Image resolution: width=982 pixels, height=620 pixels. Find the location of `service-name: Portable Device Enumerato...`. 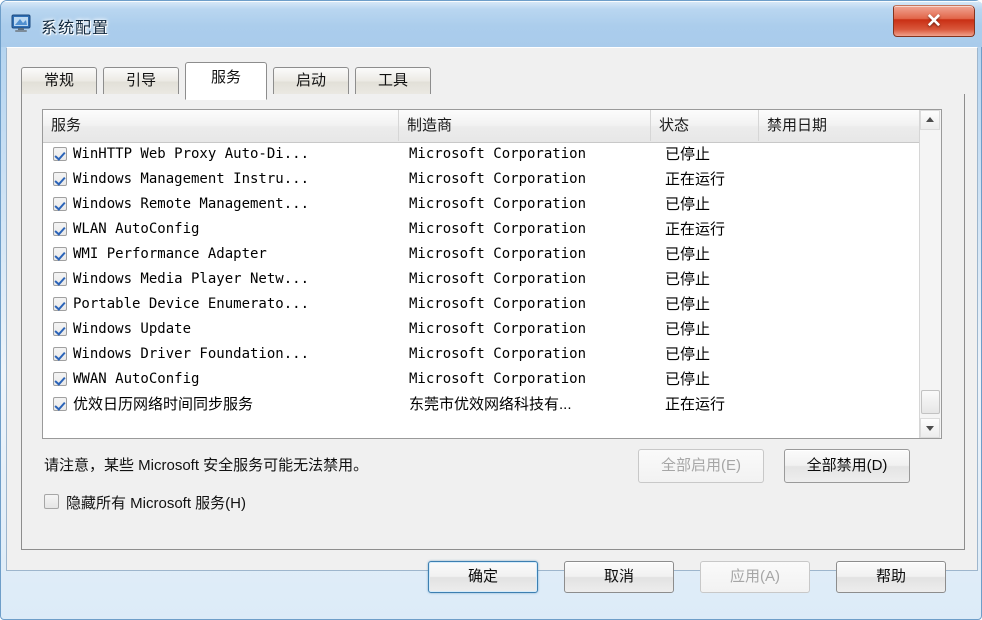

service-name: Portable Device Enumerato... is located at coordinates (191, 304).